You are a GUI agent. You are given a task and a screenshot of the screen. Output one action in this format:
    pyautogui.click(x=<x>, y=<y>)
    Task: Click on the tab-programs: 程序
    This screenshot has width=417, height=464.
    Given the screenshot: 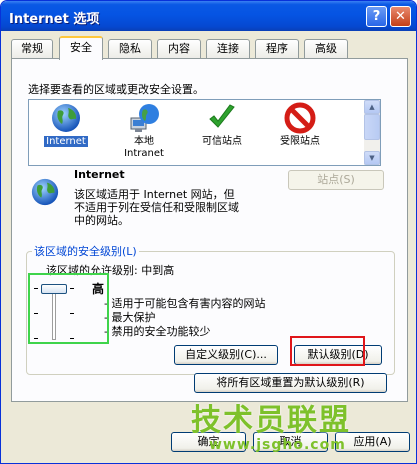 What is the action you would take?
    pyautogui.click(x=277, y=49)
    